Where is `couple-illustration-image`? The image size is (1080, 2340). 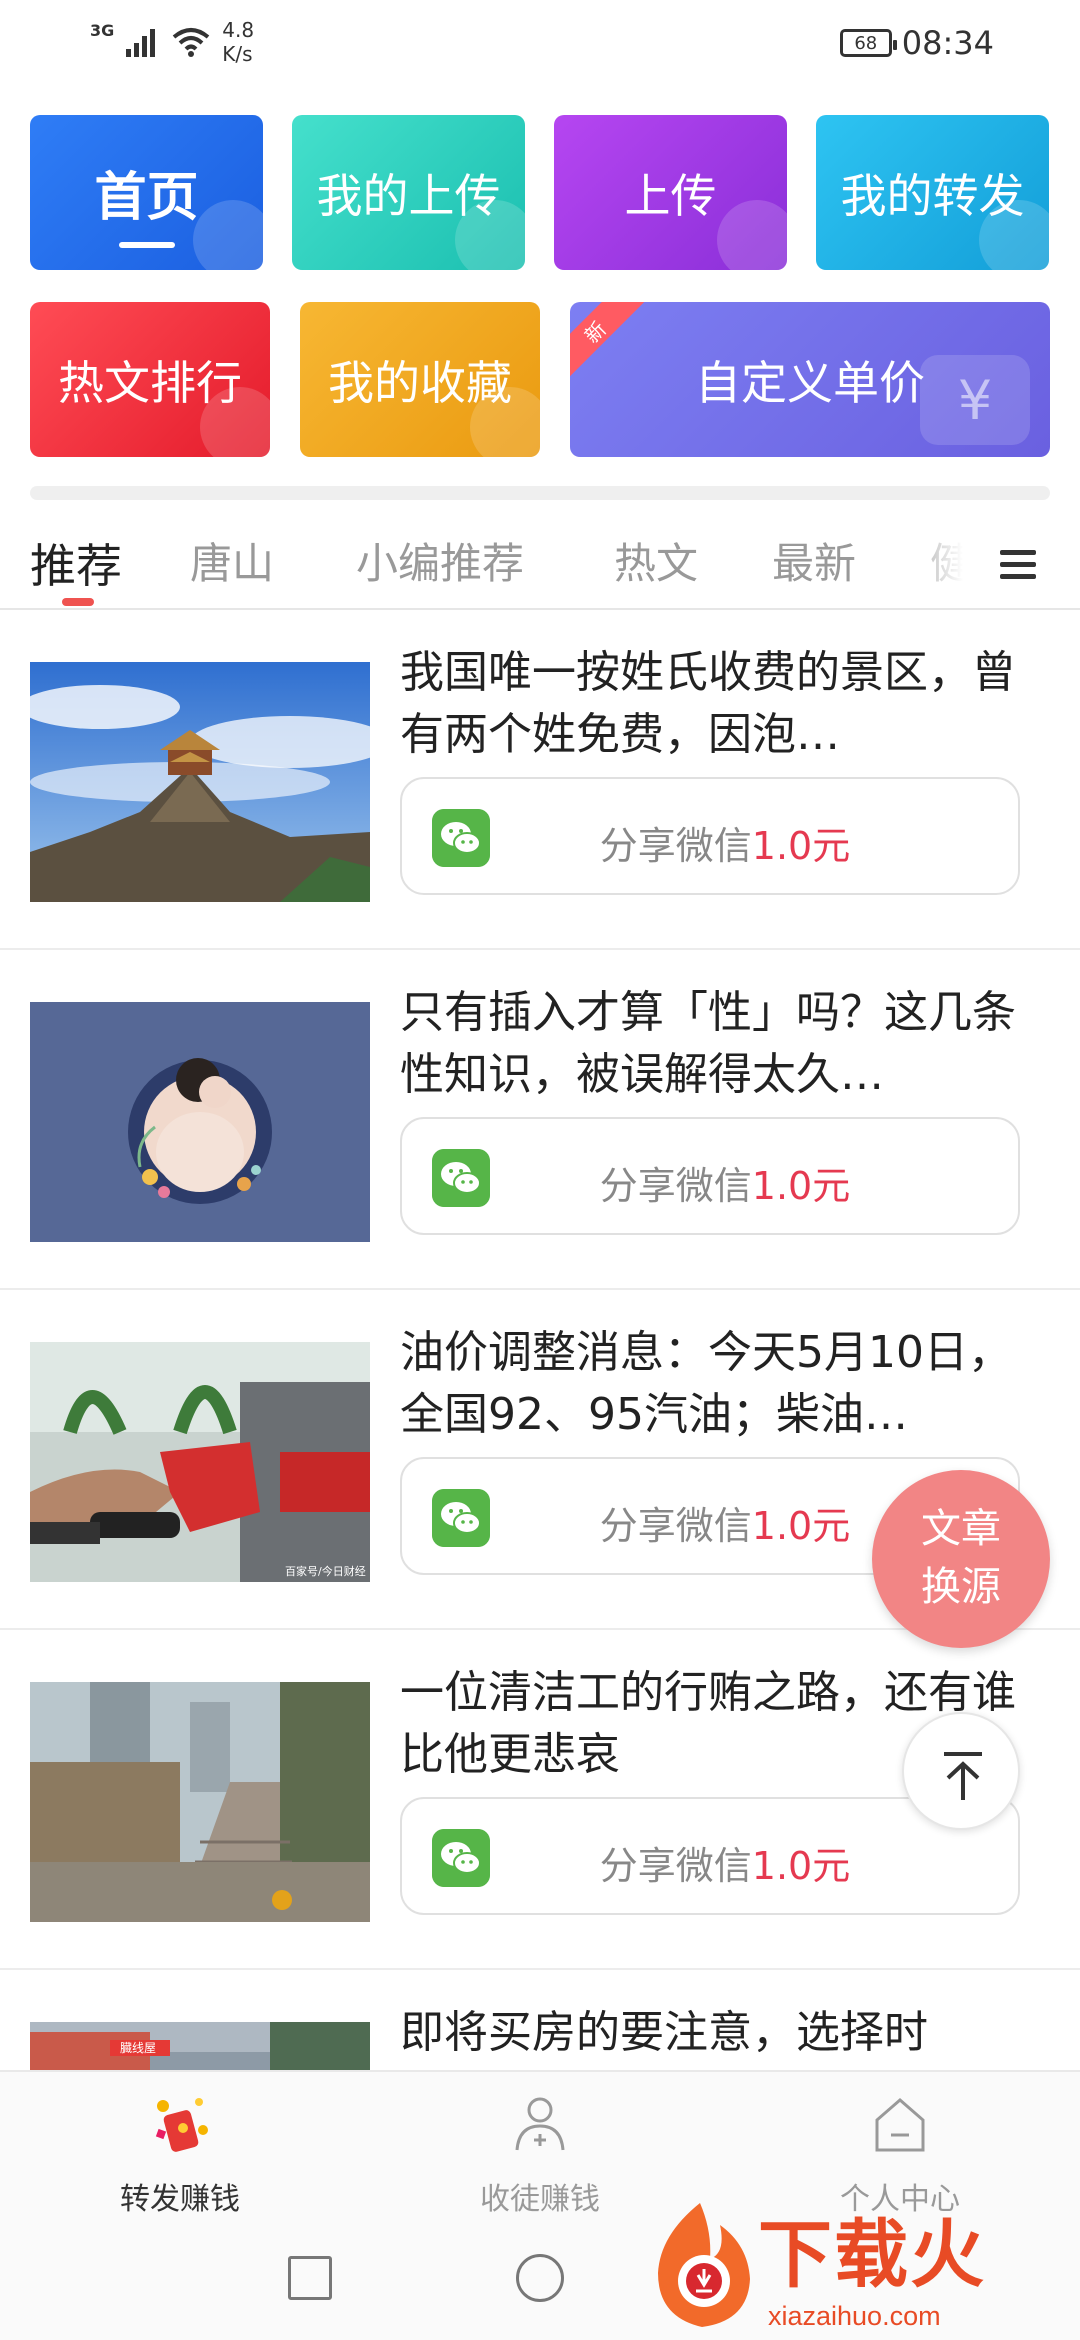
couple-illustration-image is located at coordinates (200, 1122).